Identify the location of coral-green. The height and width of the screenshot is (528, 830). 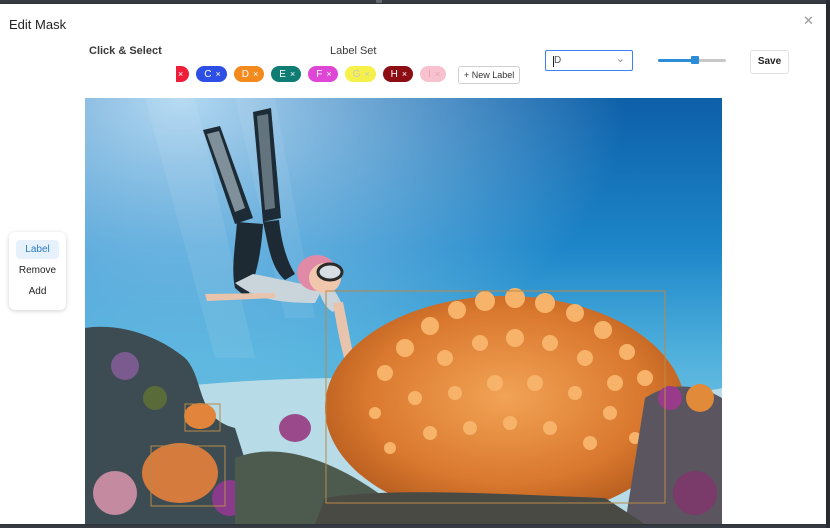
(155, 398).